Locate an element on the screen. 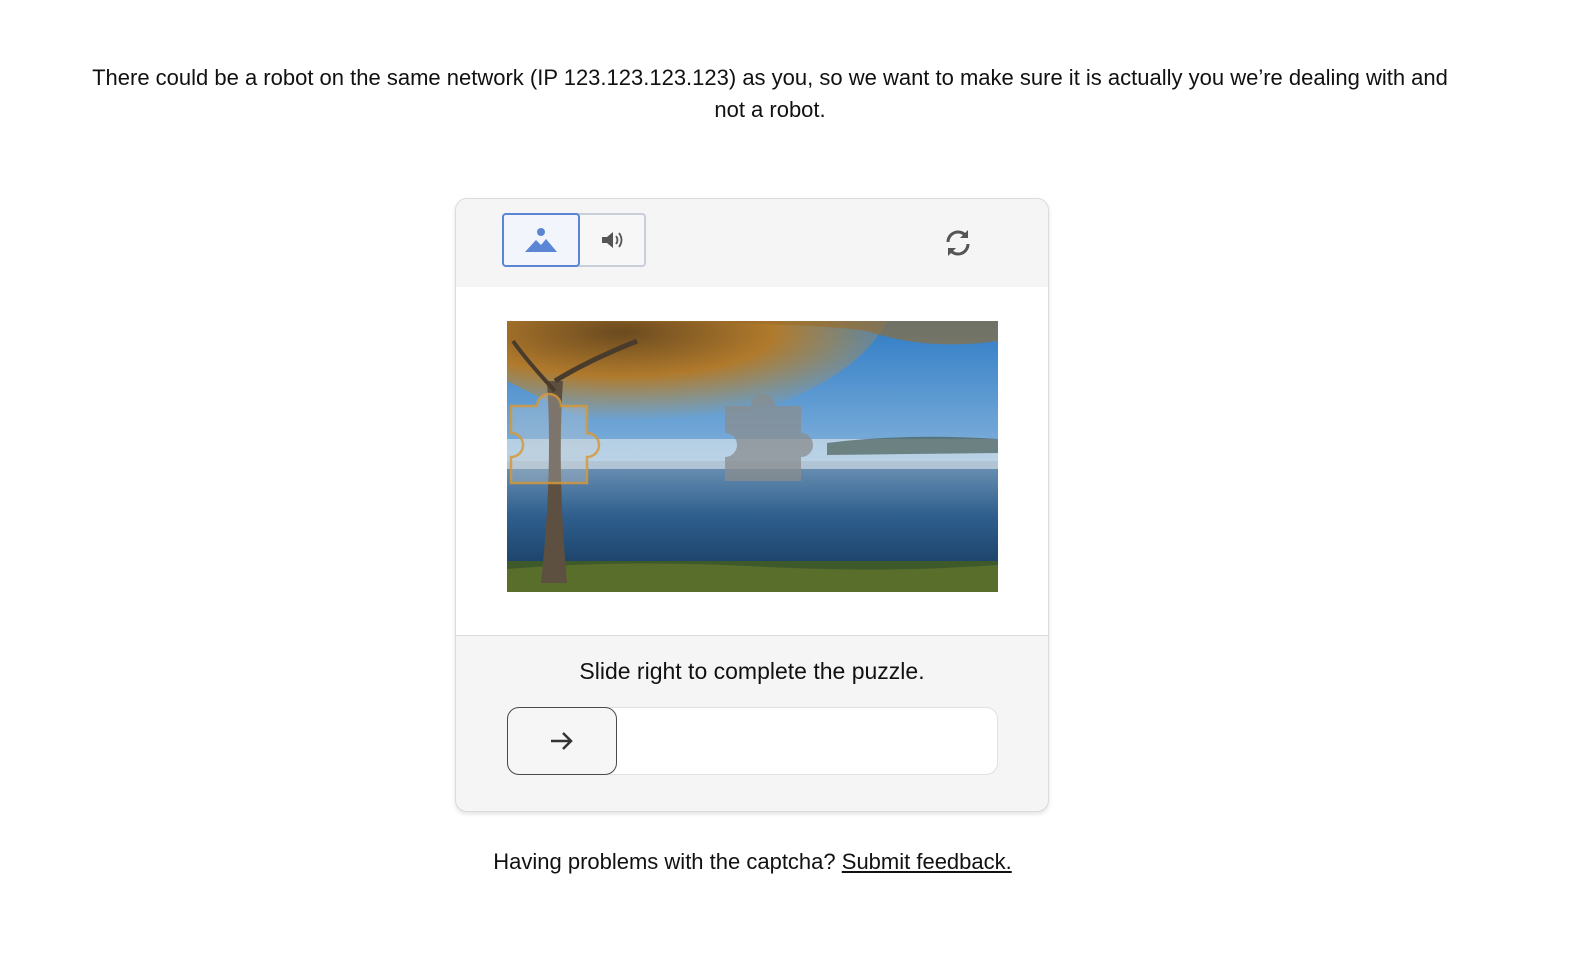  refresh-icon is located at coordinates (958, 243).